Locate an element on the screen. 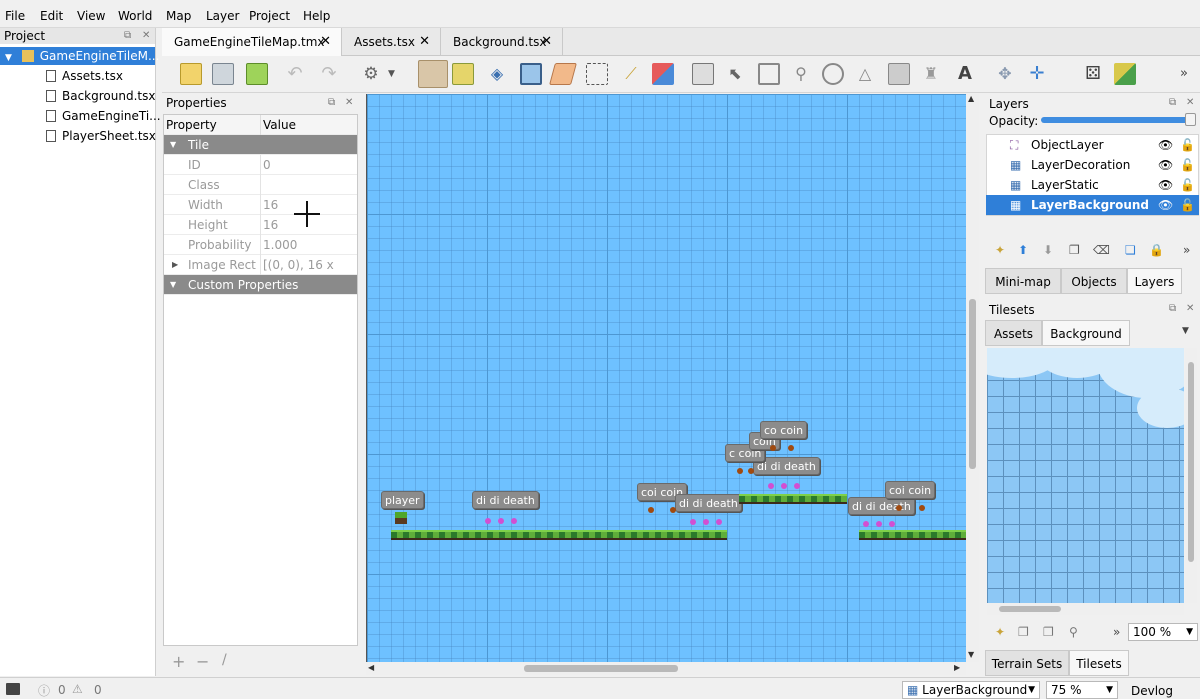  tab-gameenginetilemap: GameEngineTileMap.tmx ✕ is located at coordinates (252, 42).